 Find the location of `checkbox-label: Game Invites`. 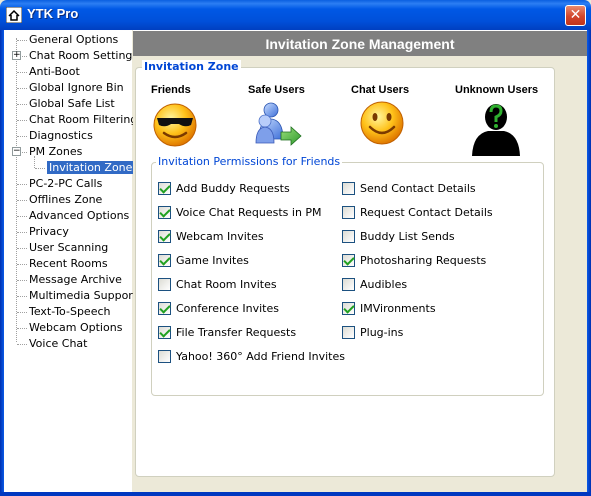

checkbox-label: Game Invites is located at coordinates (212, 260).